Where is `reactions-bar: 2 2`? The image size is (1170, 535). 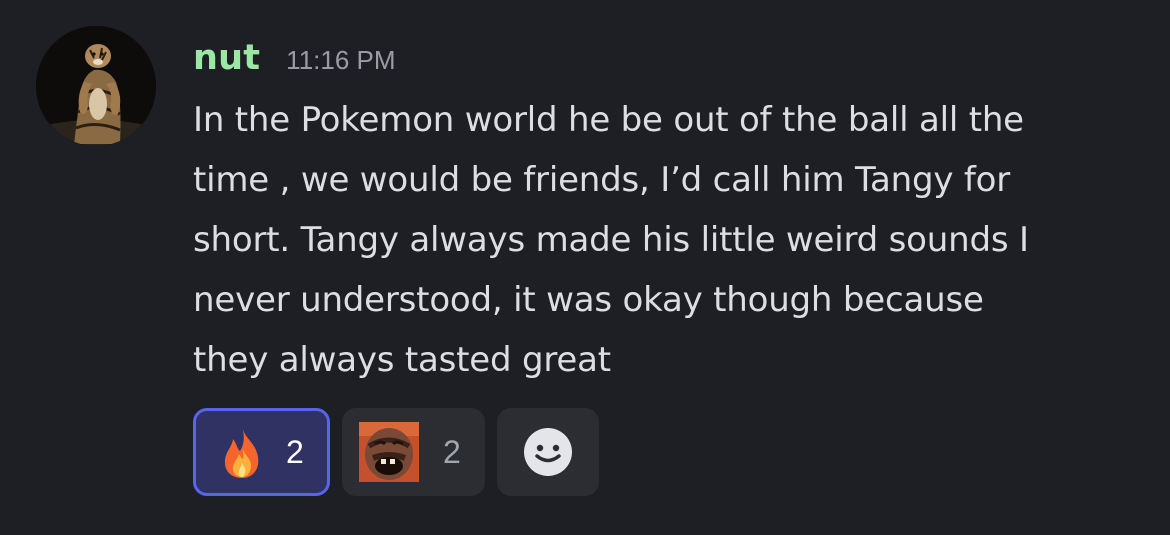
reactions-bar: 2 2 is located at coordinates (396, 452).